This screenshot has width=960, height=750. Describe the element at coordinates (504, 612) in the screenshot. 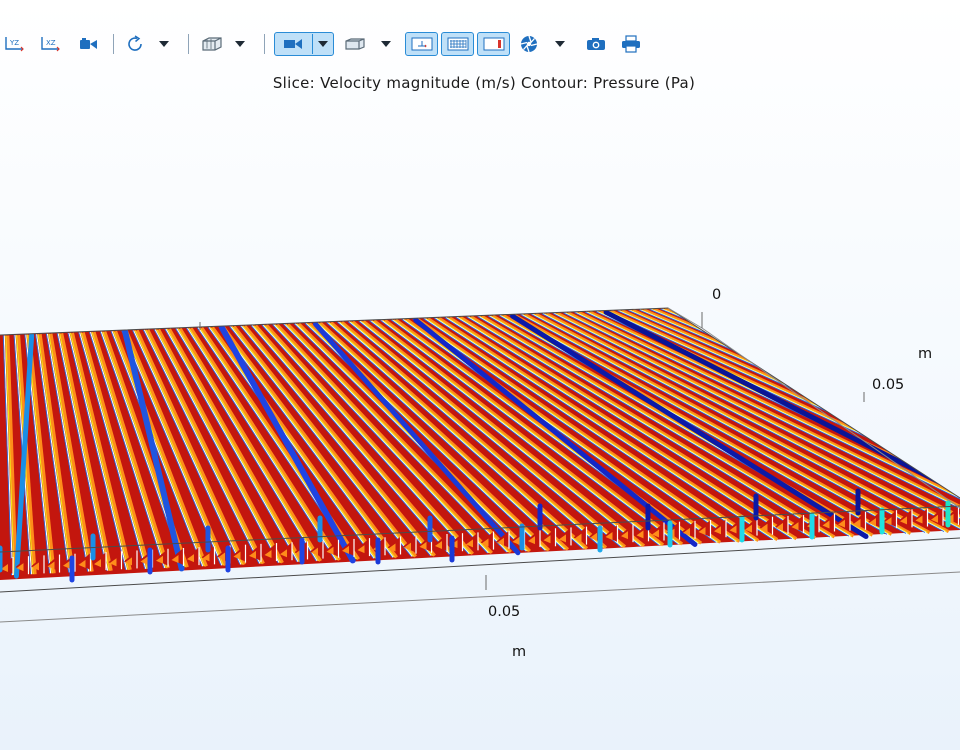

I see `x-axis-tick-1: 0.05` at that location.